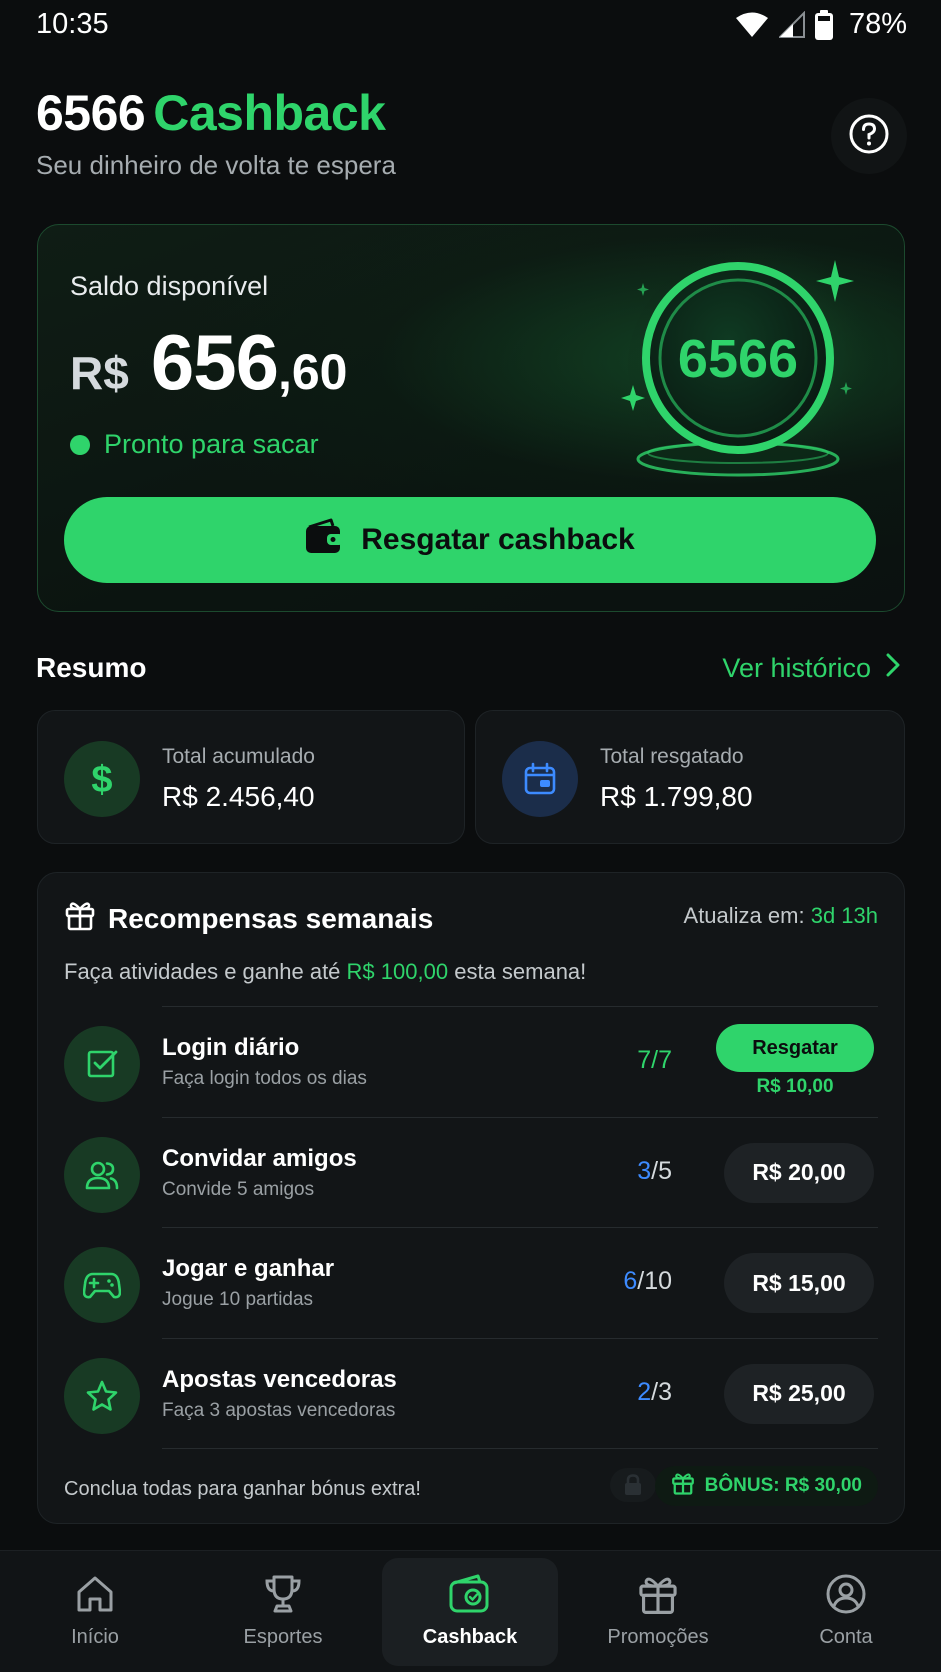 The image size is (941, 1672). What do you see at coordinates (744, 915) in the screenshot?
I see `refresh-label: Atualiza em:` at bounding box center [744, 915].